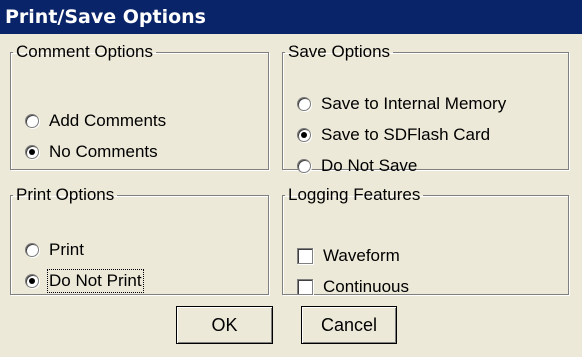 This screenshot has width=582, height=357. I want to click on save-sdflash-radio: Save to SDFlash Card, so click(393, 135).